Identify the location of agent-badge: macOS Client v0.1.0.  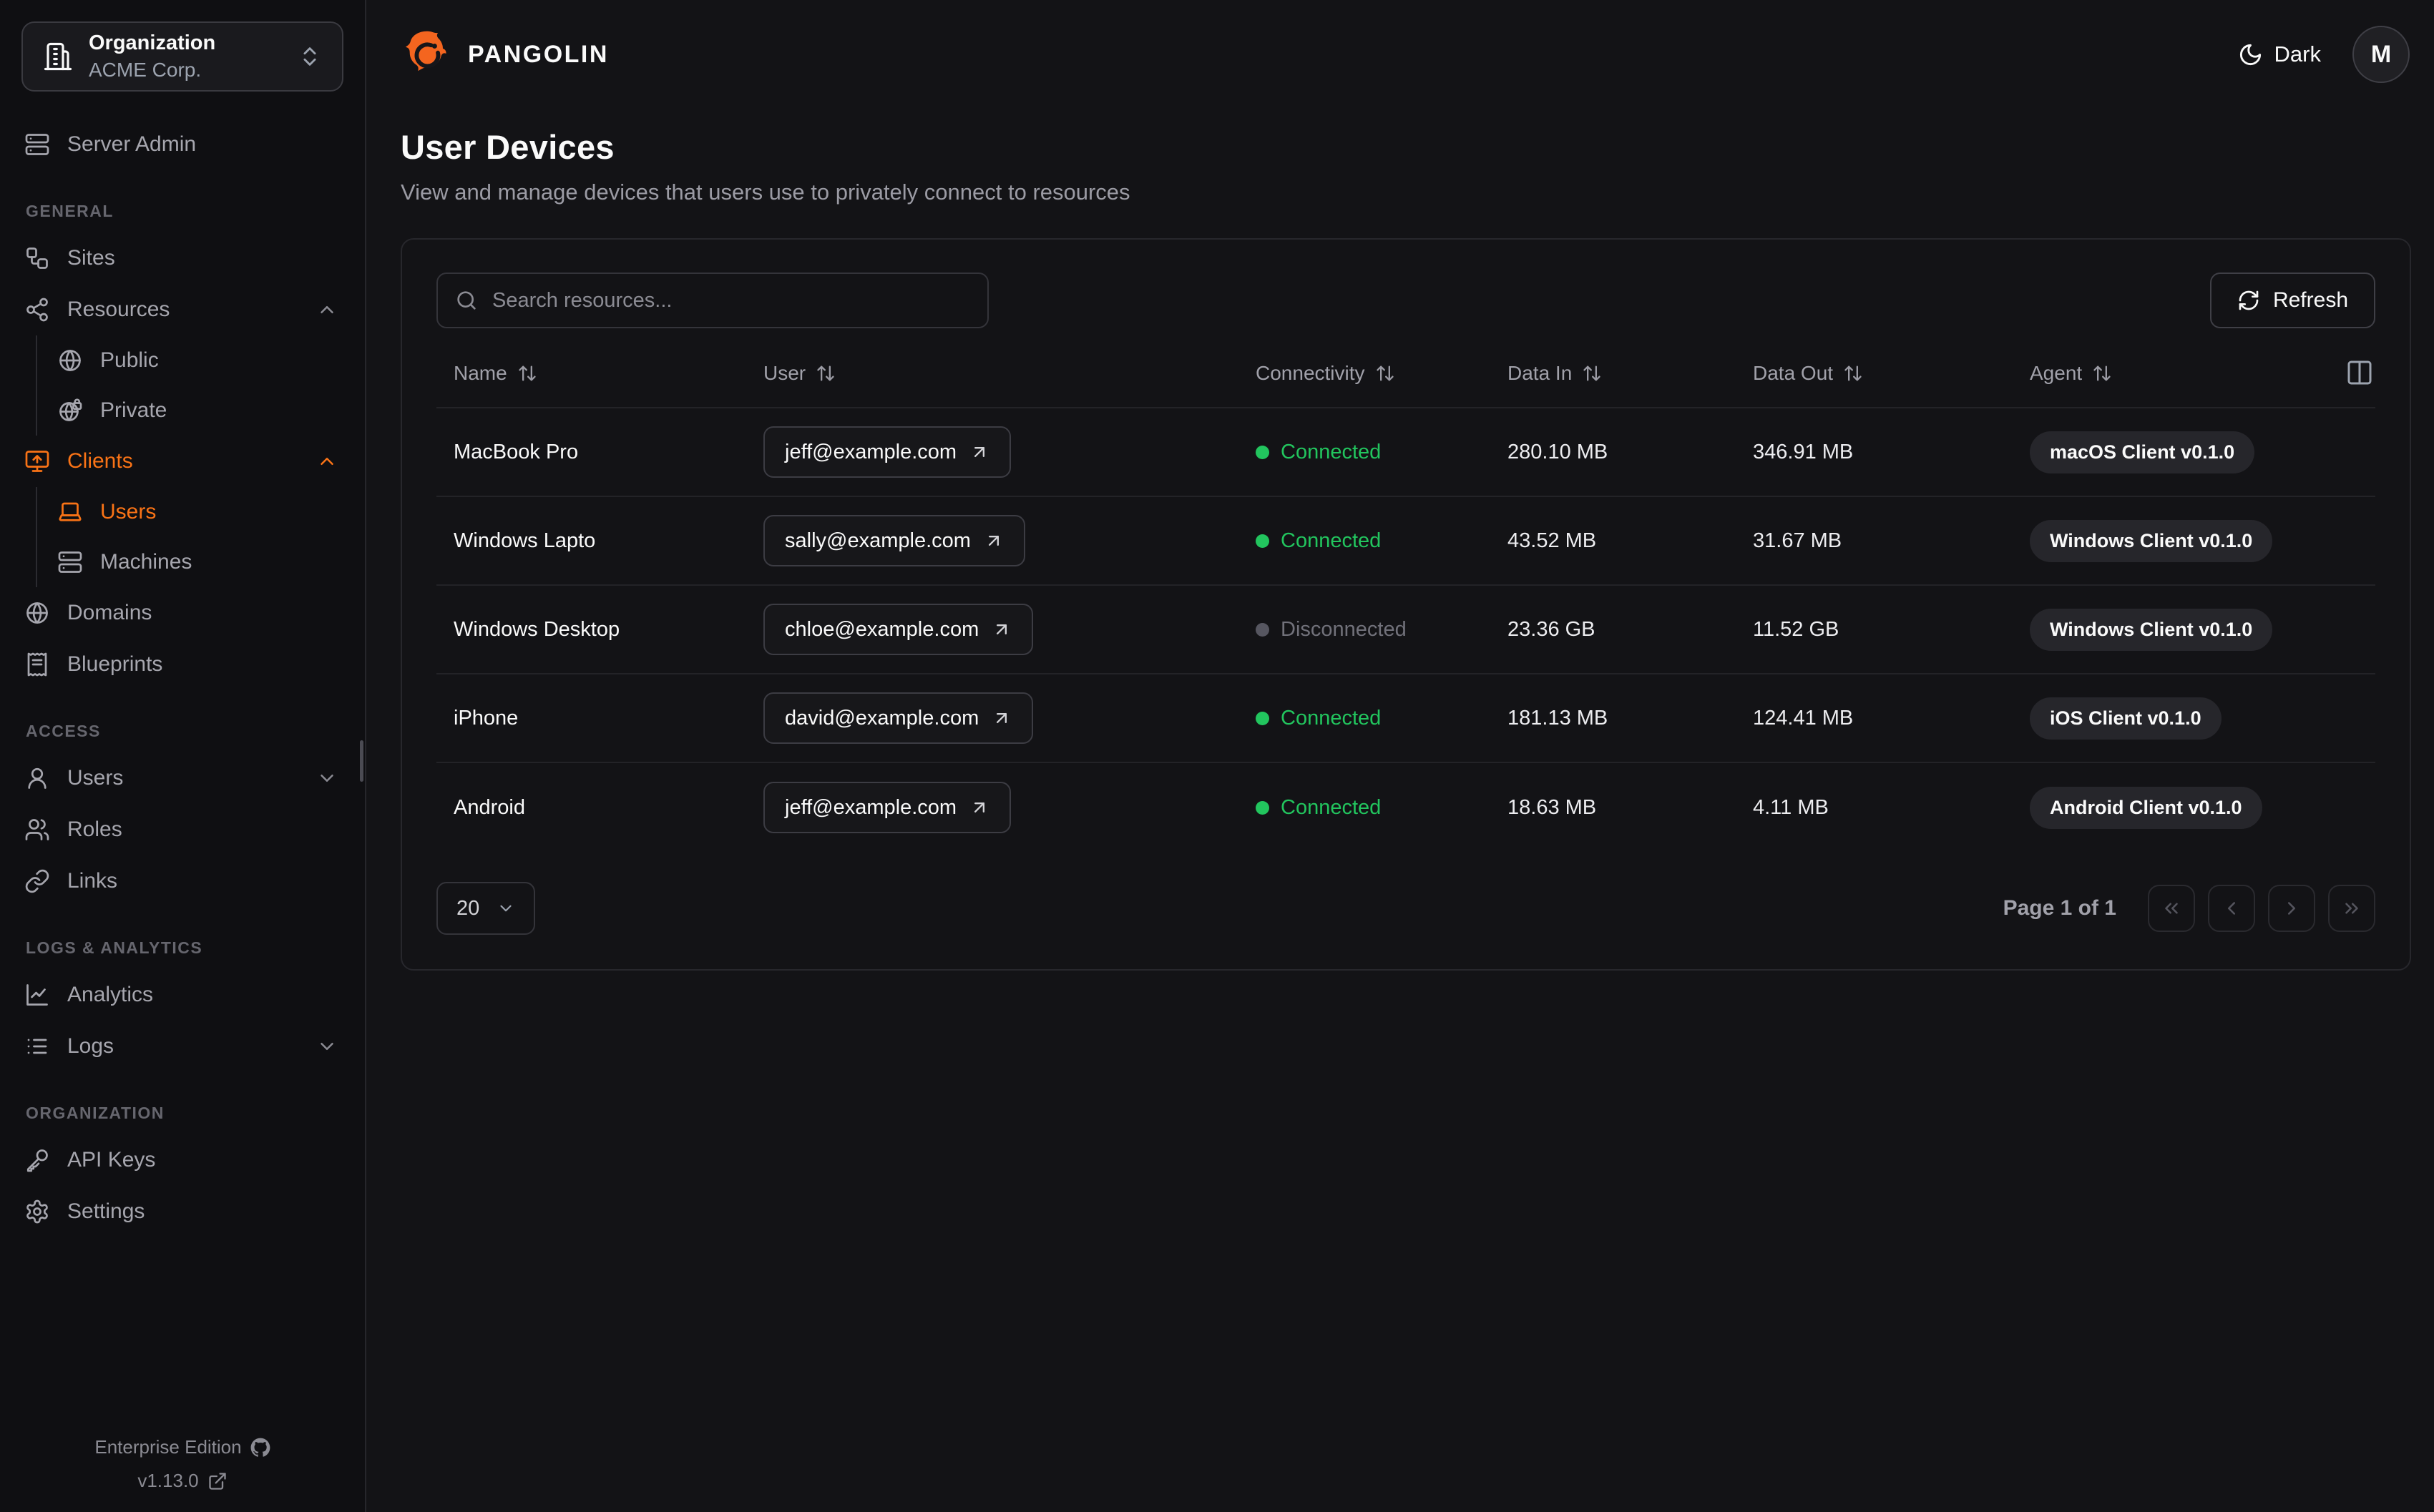
(2142, 452).